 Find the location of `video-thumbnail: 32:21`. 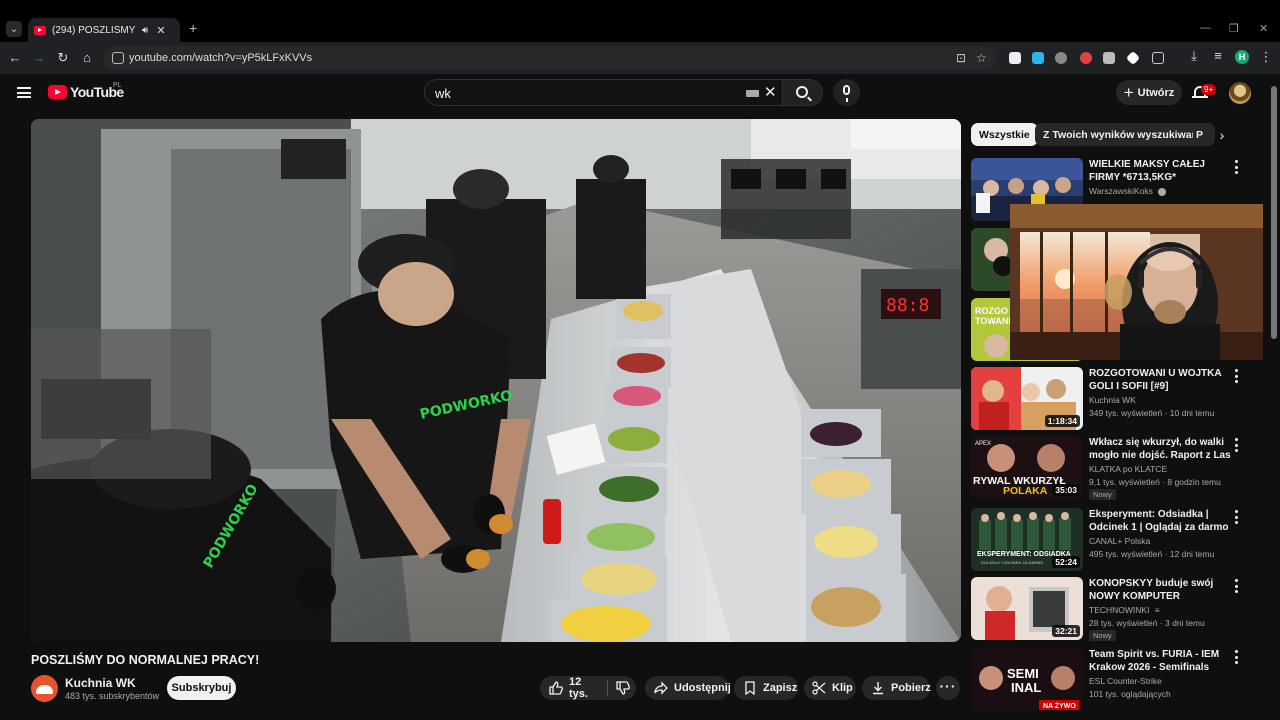

video-thumbnail: 32:21 is located at coordinates (1027, 608).